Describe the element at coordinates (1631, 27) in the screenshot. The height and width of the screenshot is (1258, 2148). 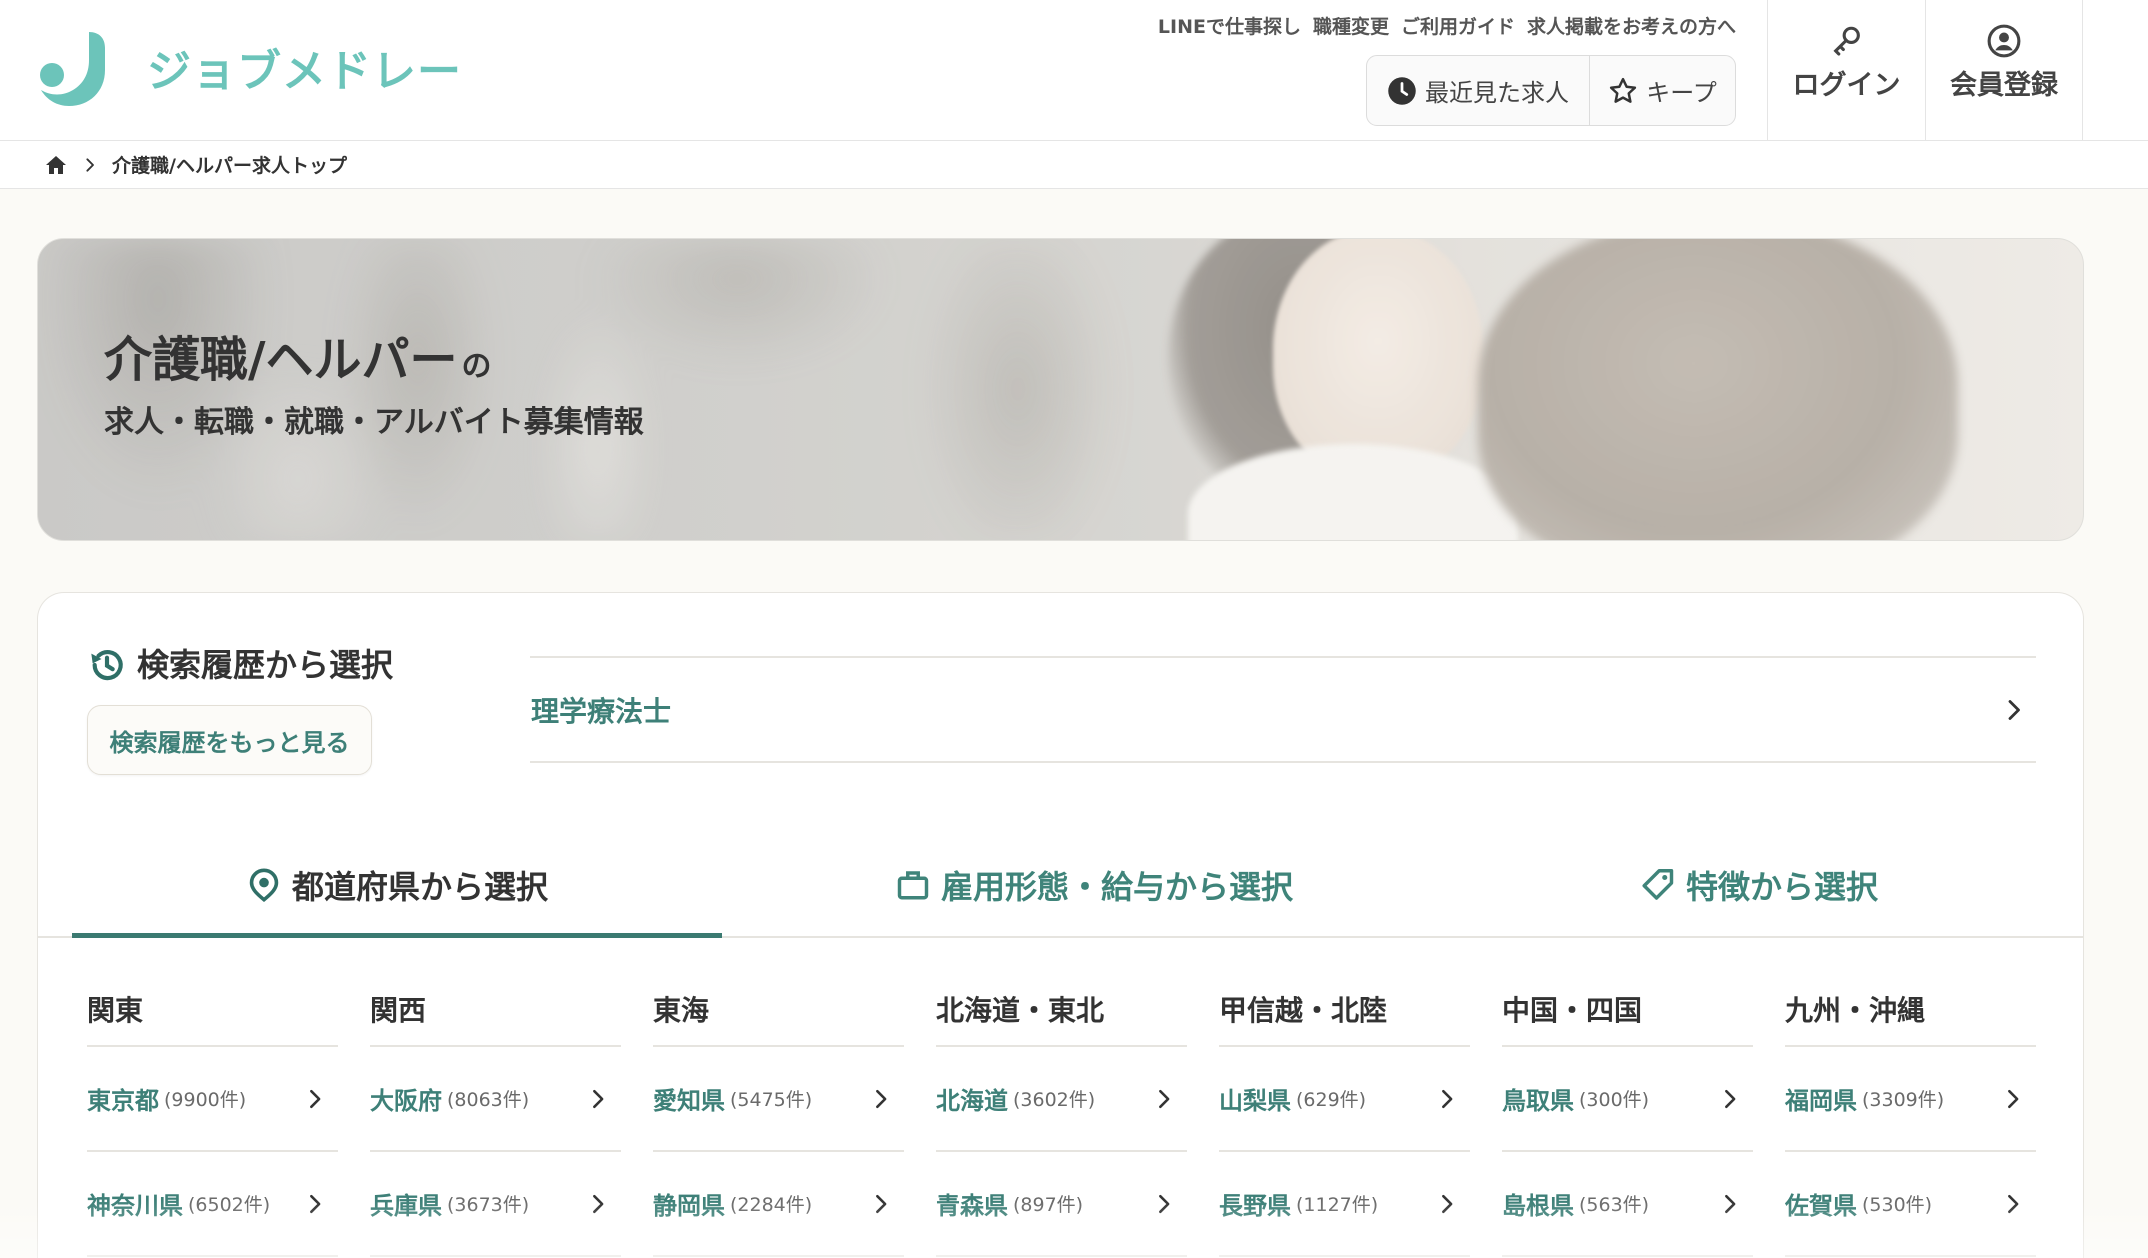
I see `for-employers-link: 求人掲載をお考えの方へ` at that location.